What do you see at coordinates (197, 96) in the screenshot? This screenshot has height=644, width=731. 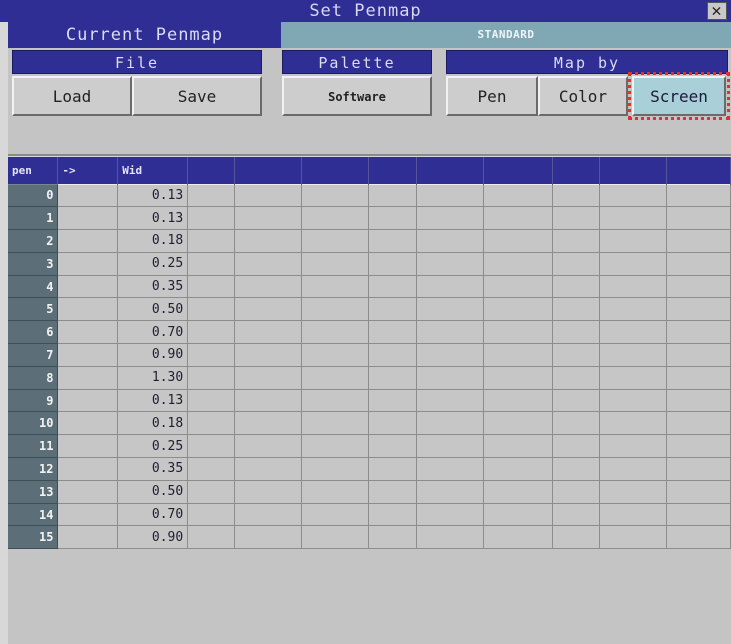 I see `save-button: Save` at bounding box center [197, 96].